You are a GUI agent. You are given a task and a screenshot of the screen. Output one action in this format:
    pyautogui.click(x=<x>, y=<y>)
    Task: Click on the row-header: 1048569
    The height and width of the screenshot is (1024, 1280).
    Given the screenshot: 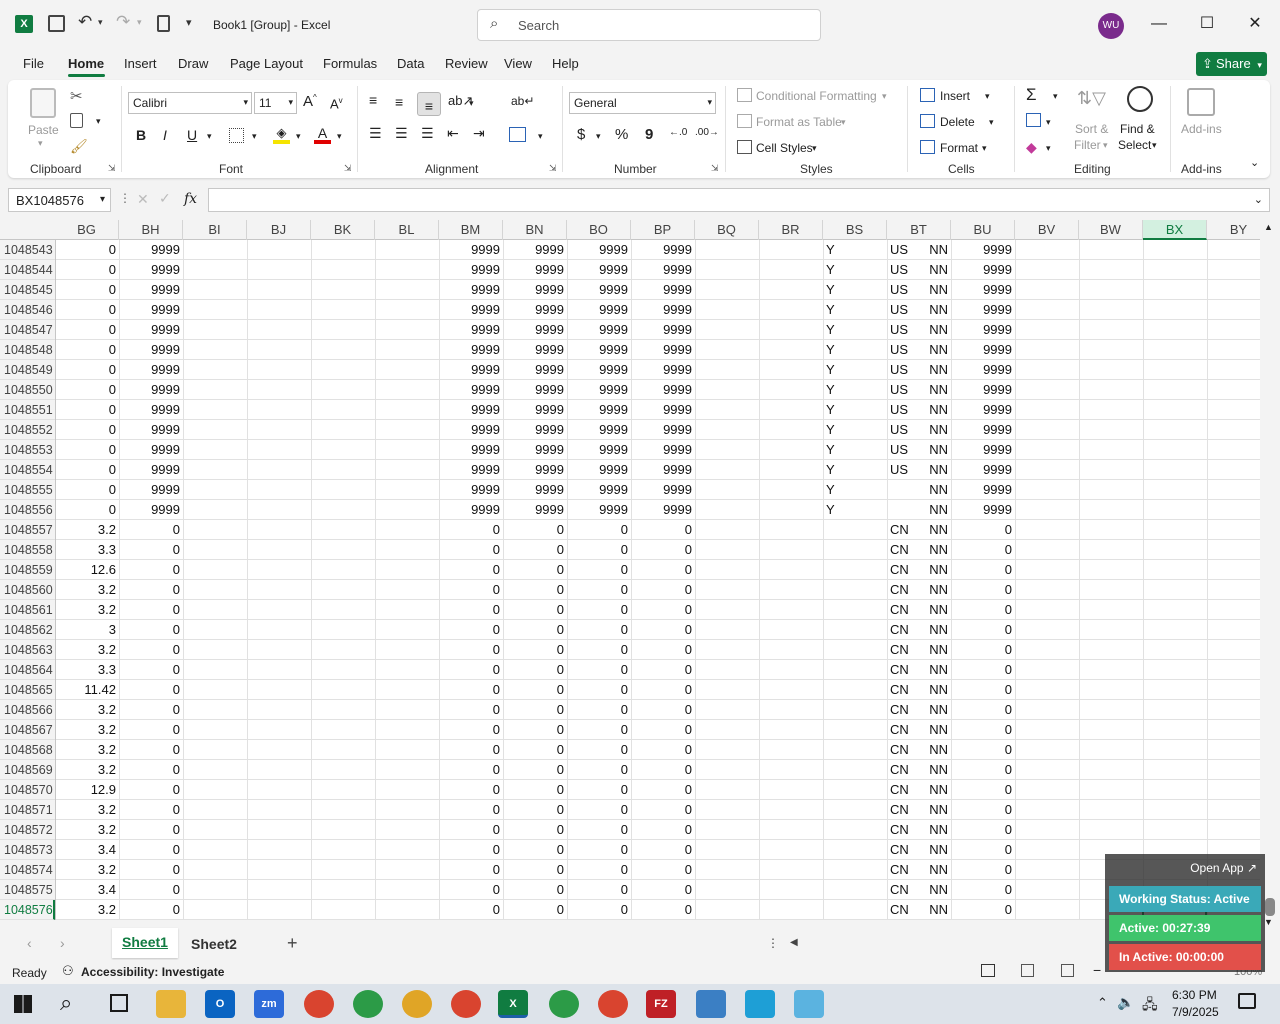 What is the action you would take?
    pyautogui.click(x=27, y=770)
    